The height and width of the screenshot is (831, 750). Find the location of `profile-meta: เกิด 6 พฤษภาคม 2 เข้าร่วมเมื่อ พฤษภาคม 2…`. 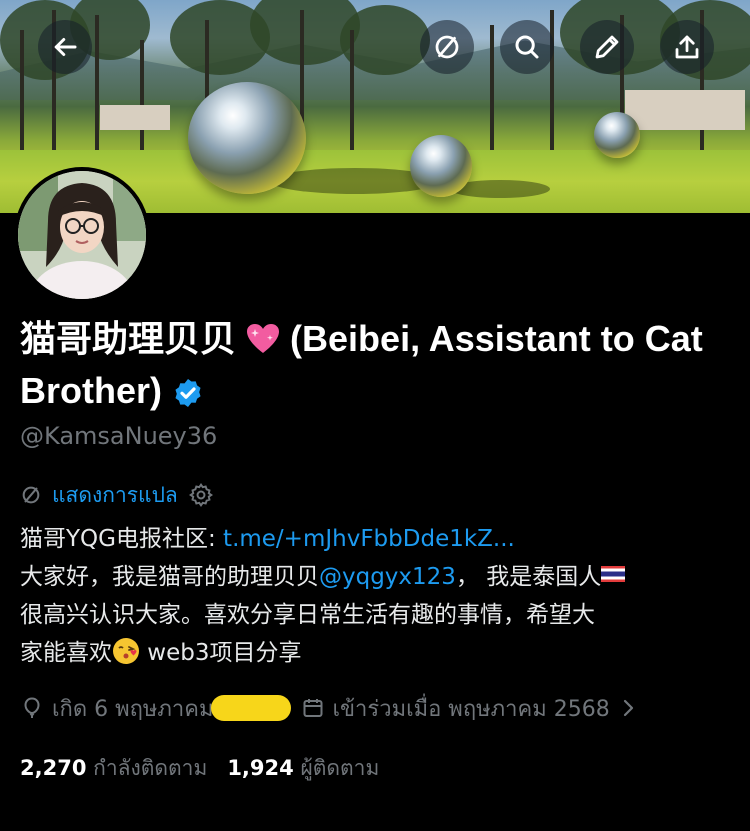

profile-meta: เกิด 6 พฤษภาคม 2 เข้าร่วมเมื่อ พฤษภาคม 2… is located at coordinates (330, 708).